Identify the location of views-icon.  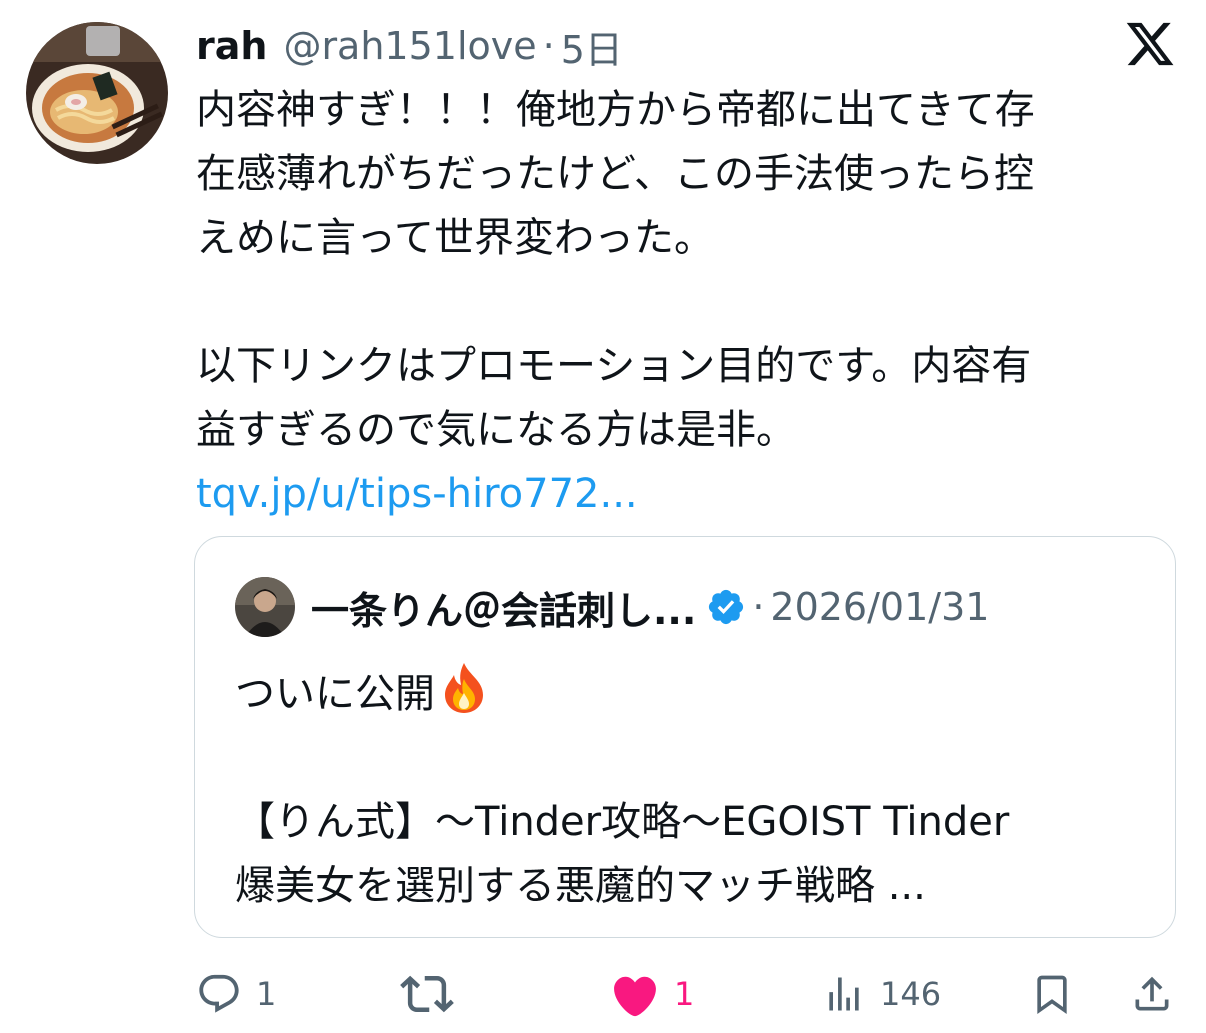
(844, 994).